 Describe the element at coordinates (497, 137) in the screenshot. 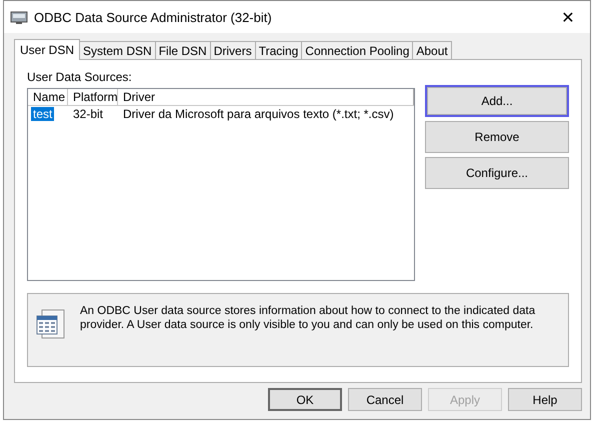

I see `dialog-button: Remove` at that location.